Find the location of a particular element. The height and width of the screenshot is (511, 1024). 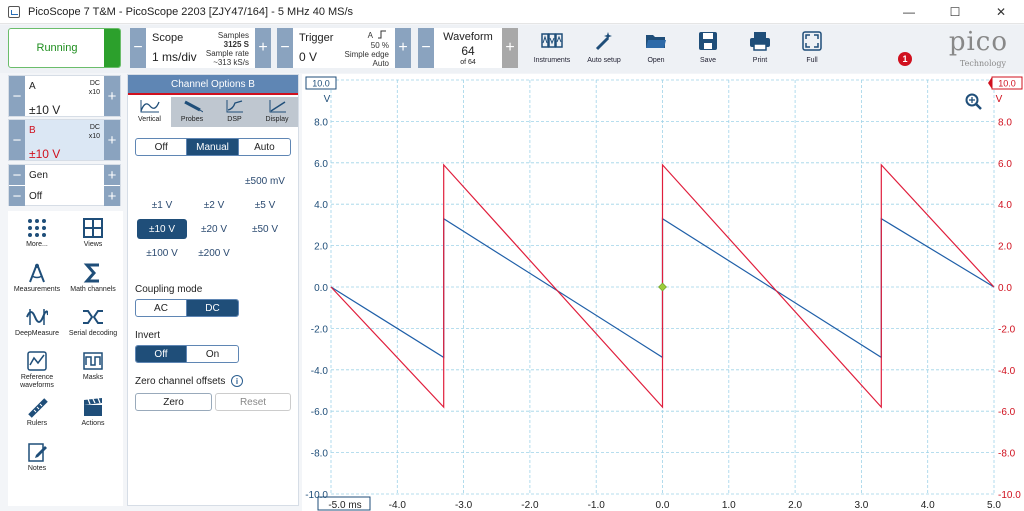

rising-edge-icon is located at coordinates (382, 34).